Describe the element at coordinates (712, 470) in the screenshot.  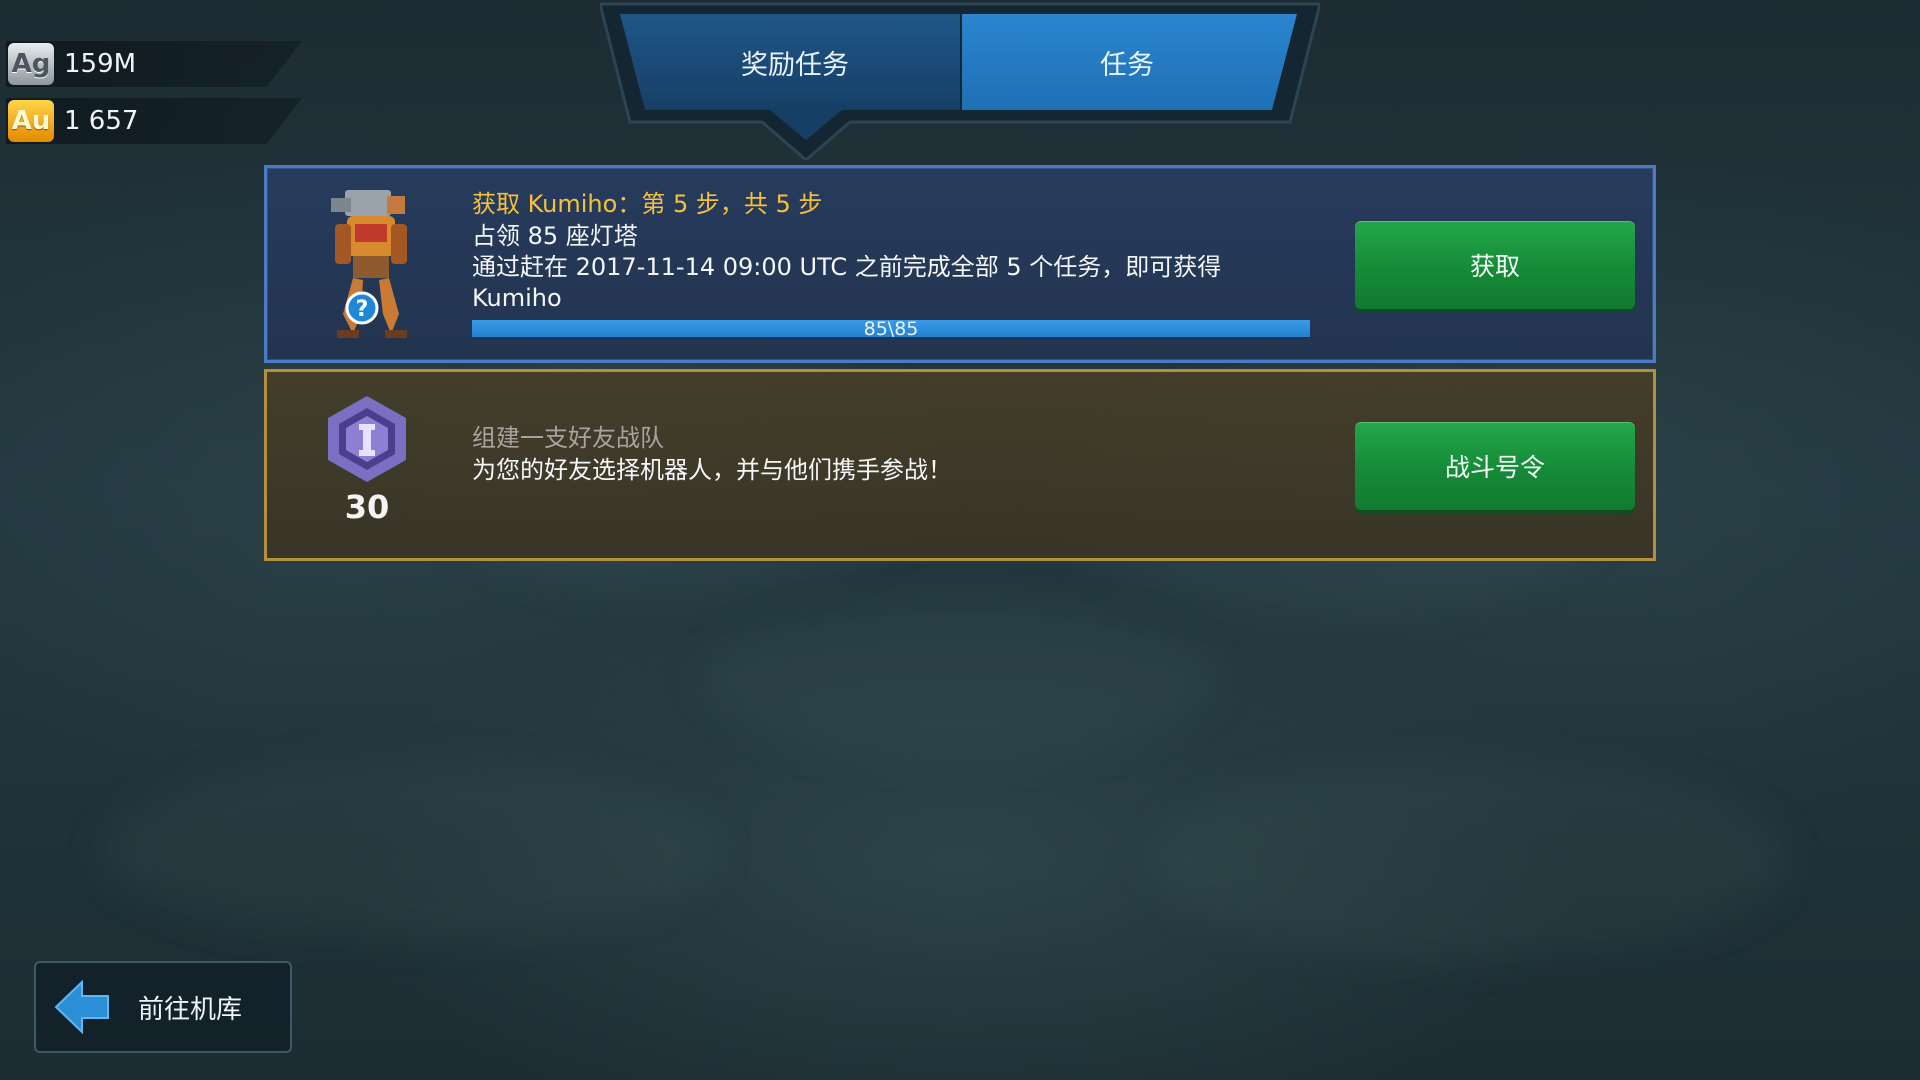
I see `squad-description: 为您的好友选择机器人，并与他们携手参战！` at that location.